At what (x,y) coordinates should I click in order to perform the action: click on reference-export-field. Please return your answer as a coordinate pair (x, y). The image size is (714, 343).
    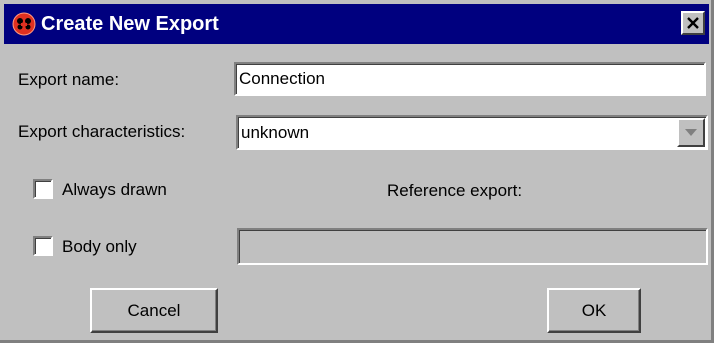
    Looking at the image, I should click on (472, 246).